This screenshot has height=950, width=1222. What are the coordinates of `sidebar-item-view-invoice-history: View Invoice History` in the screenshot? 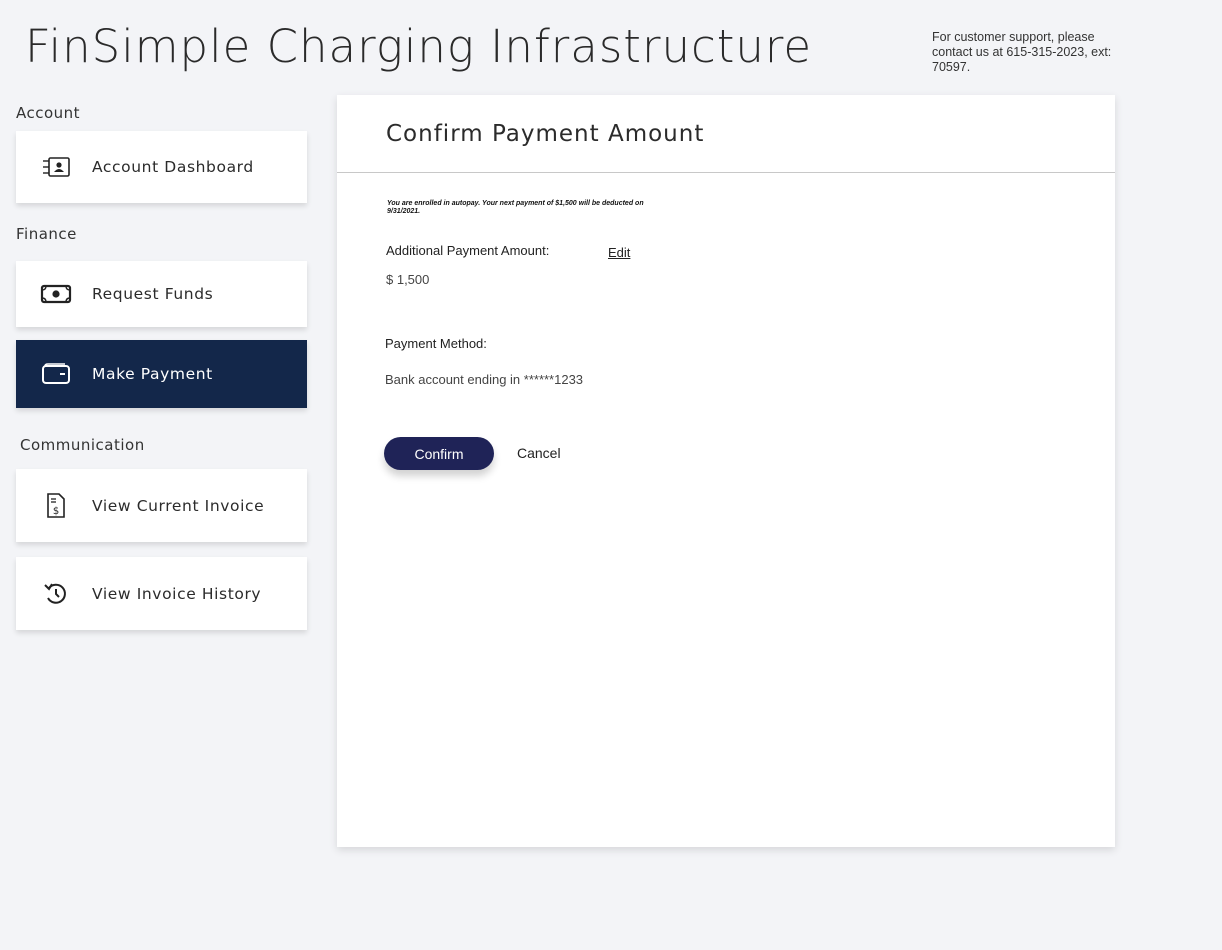 It's located at (161, 593).